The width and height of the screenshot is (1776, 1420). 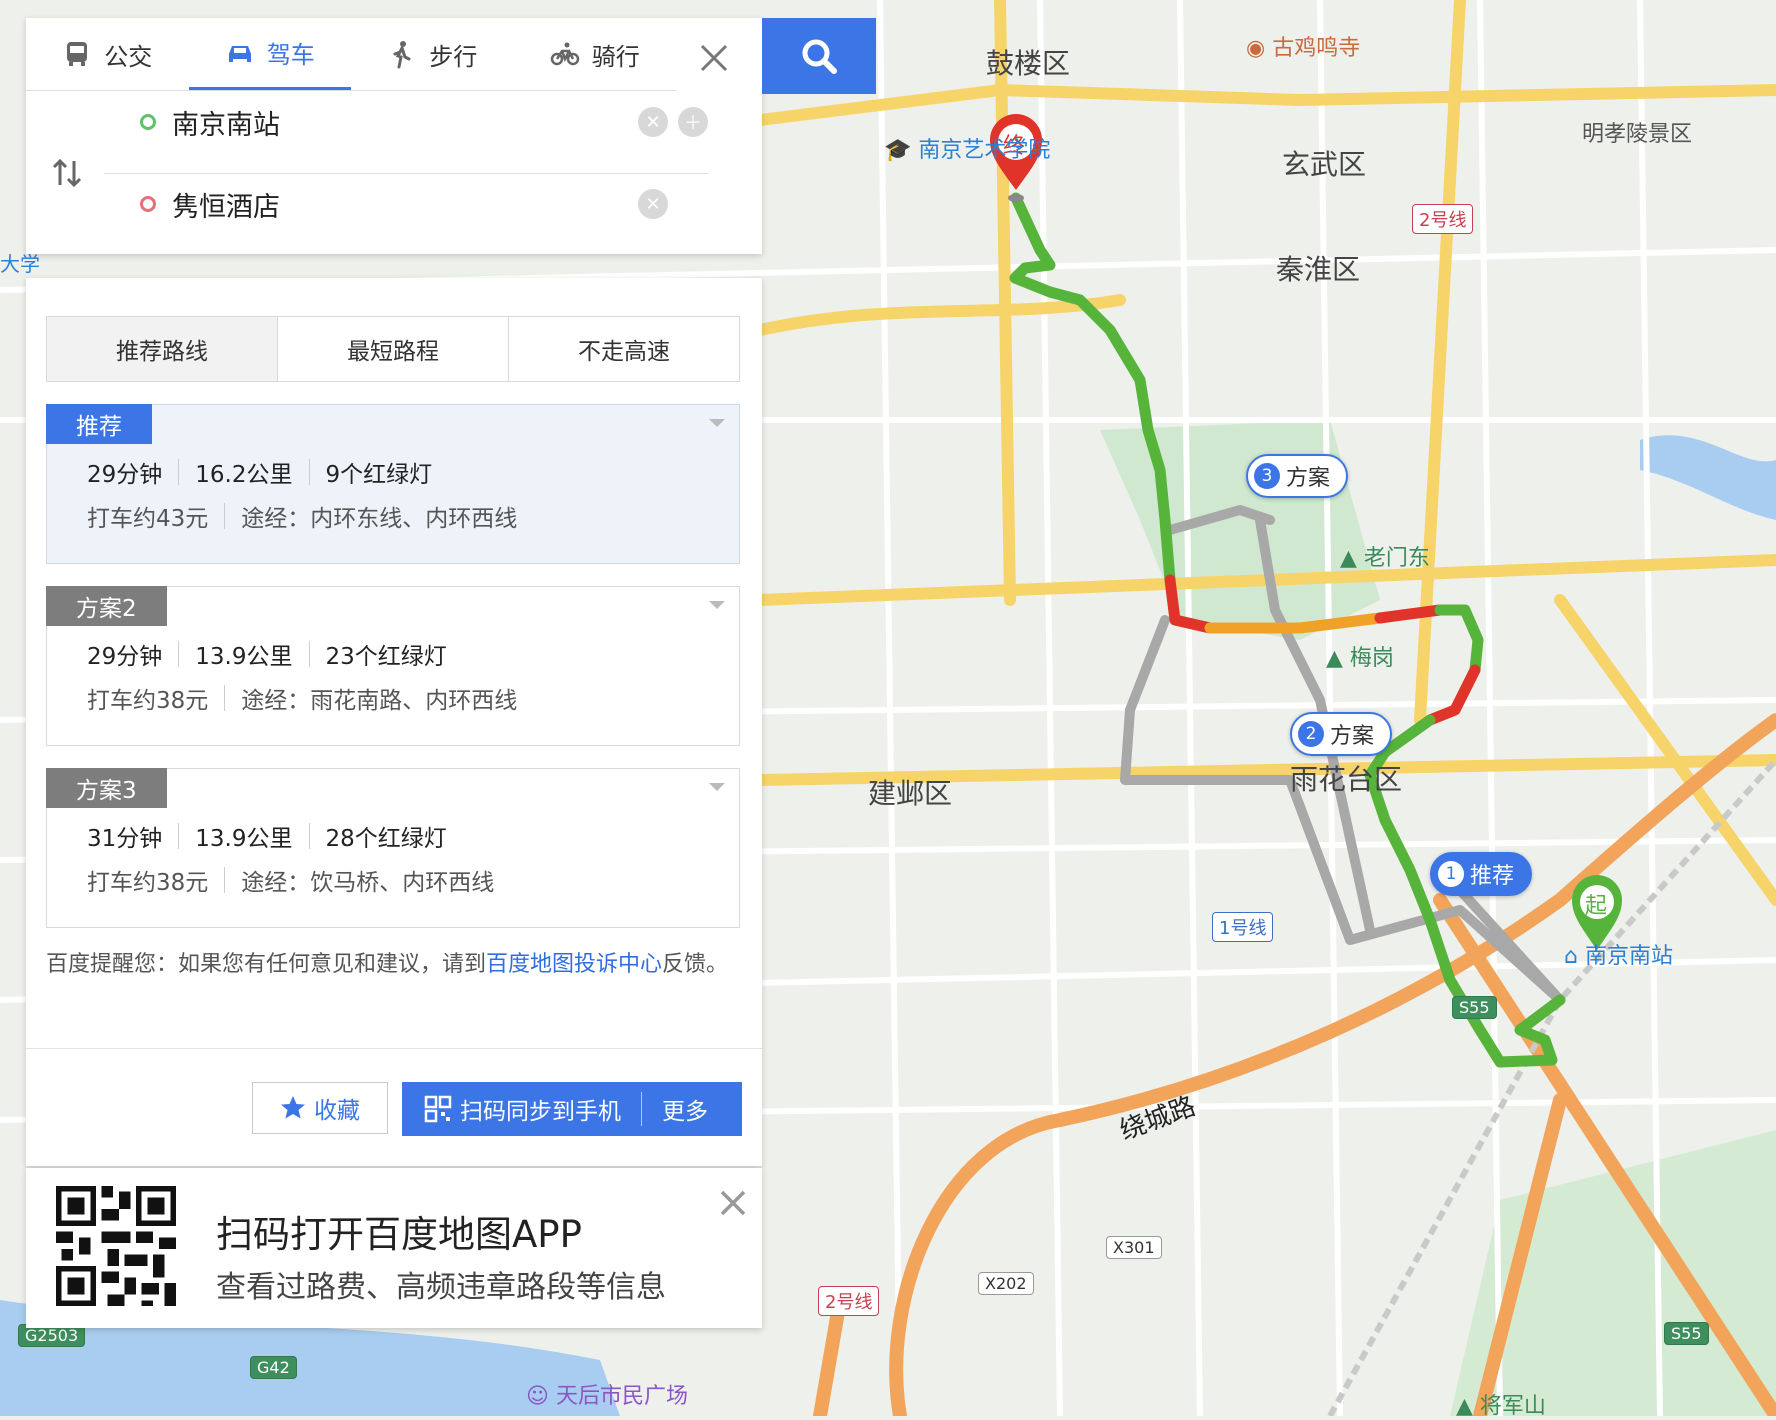 What do you see at coordinates (1318, 269) in the screenshot?
I see `district-label: 秦淮区` at bounding box center [1318, 269].